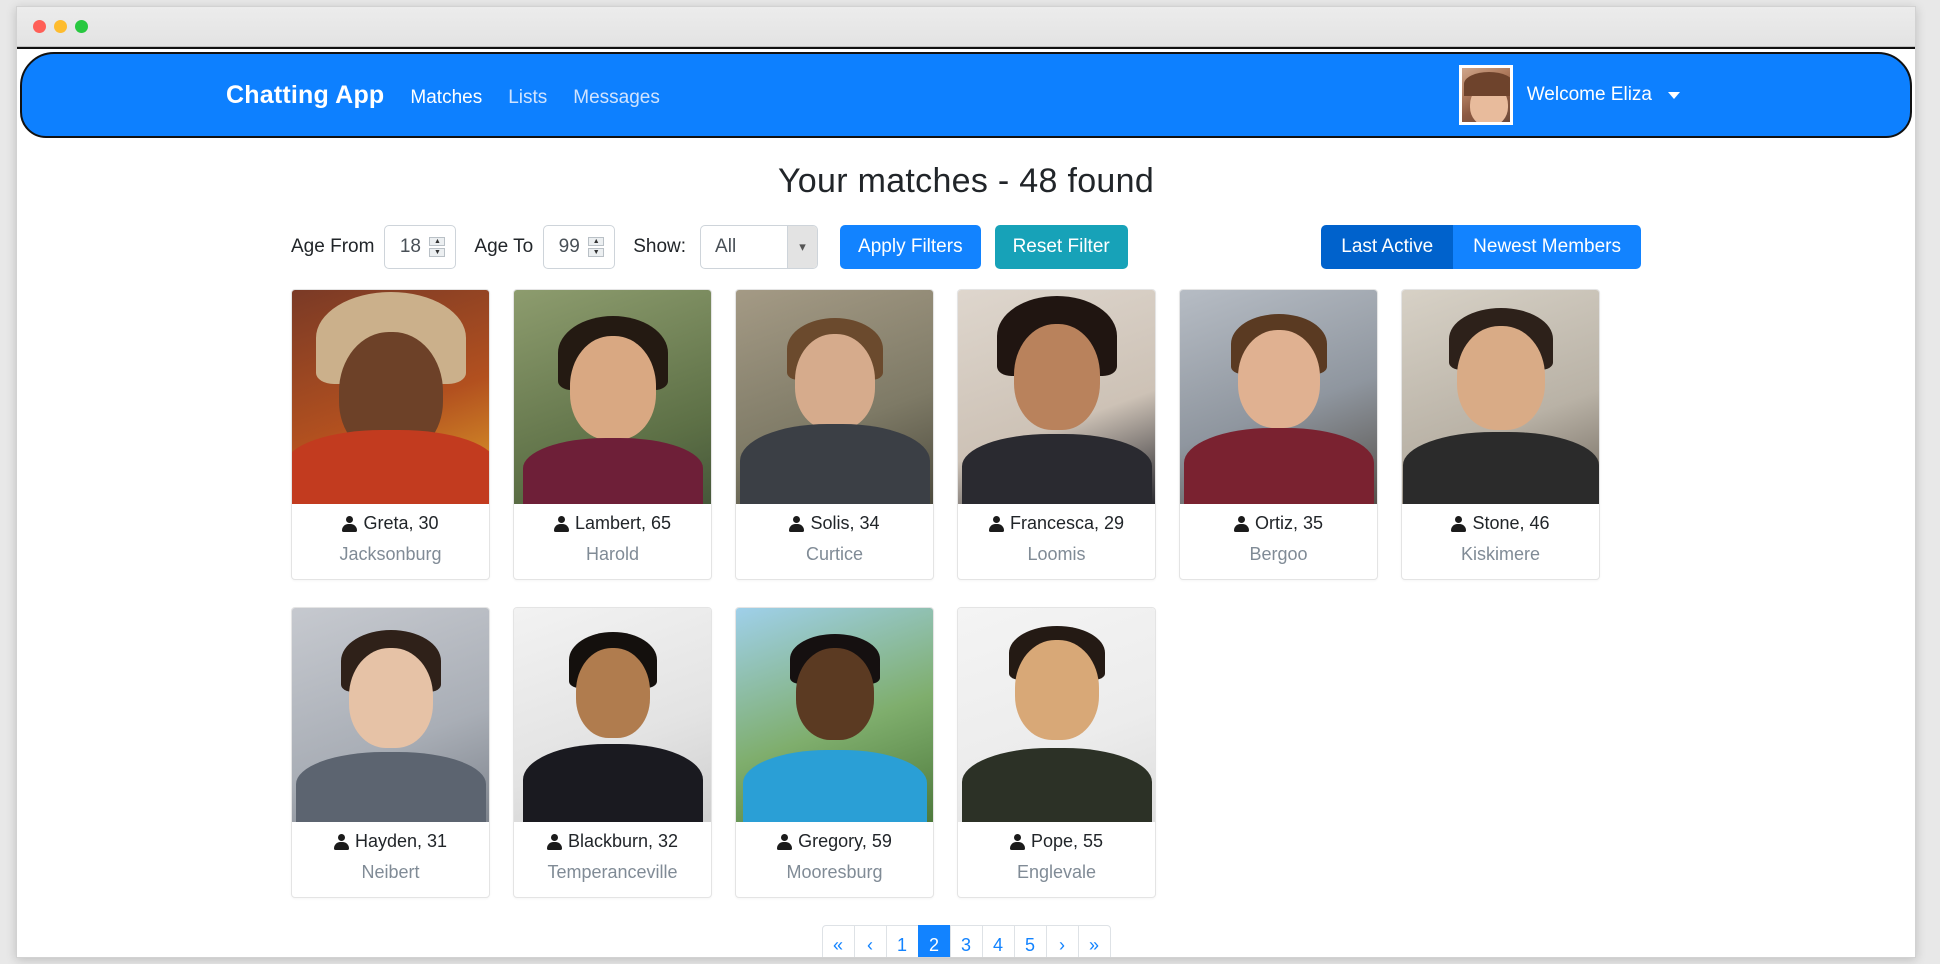 The height and width of the screenshot is (964, 1940). I want to click on match-city: Bergoo, so click(1278, 554).